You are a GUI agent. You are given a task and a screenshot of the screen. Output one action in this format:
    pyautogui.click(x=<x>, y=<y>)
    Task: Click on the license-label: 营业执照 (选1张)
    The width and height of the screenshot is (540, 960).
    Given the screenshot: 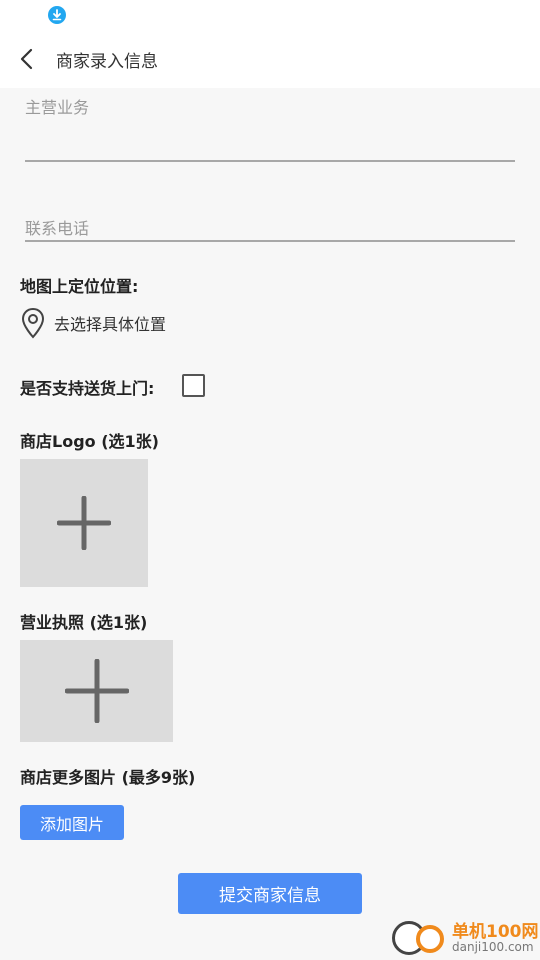 What is the action you would take?
    pyautogui.click(x=84, y=622)
    